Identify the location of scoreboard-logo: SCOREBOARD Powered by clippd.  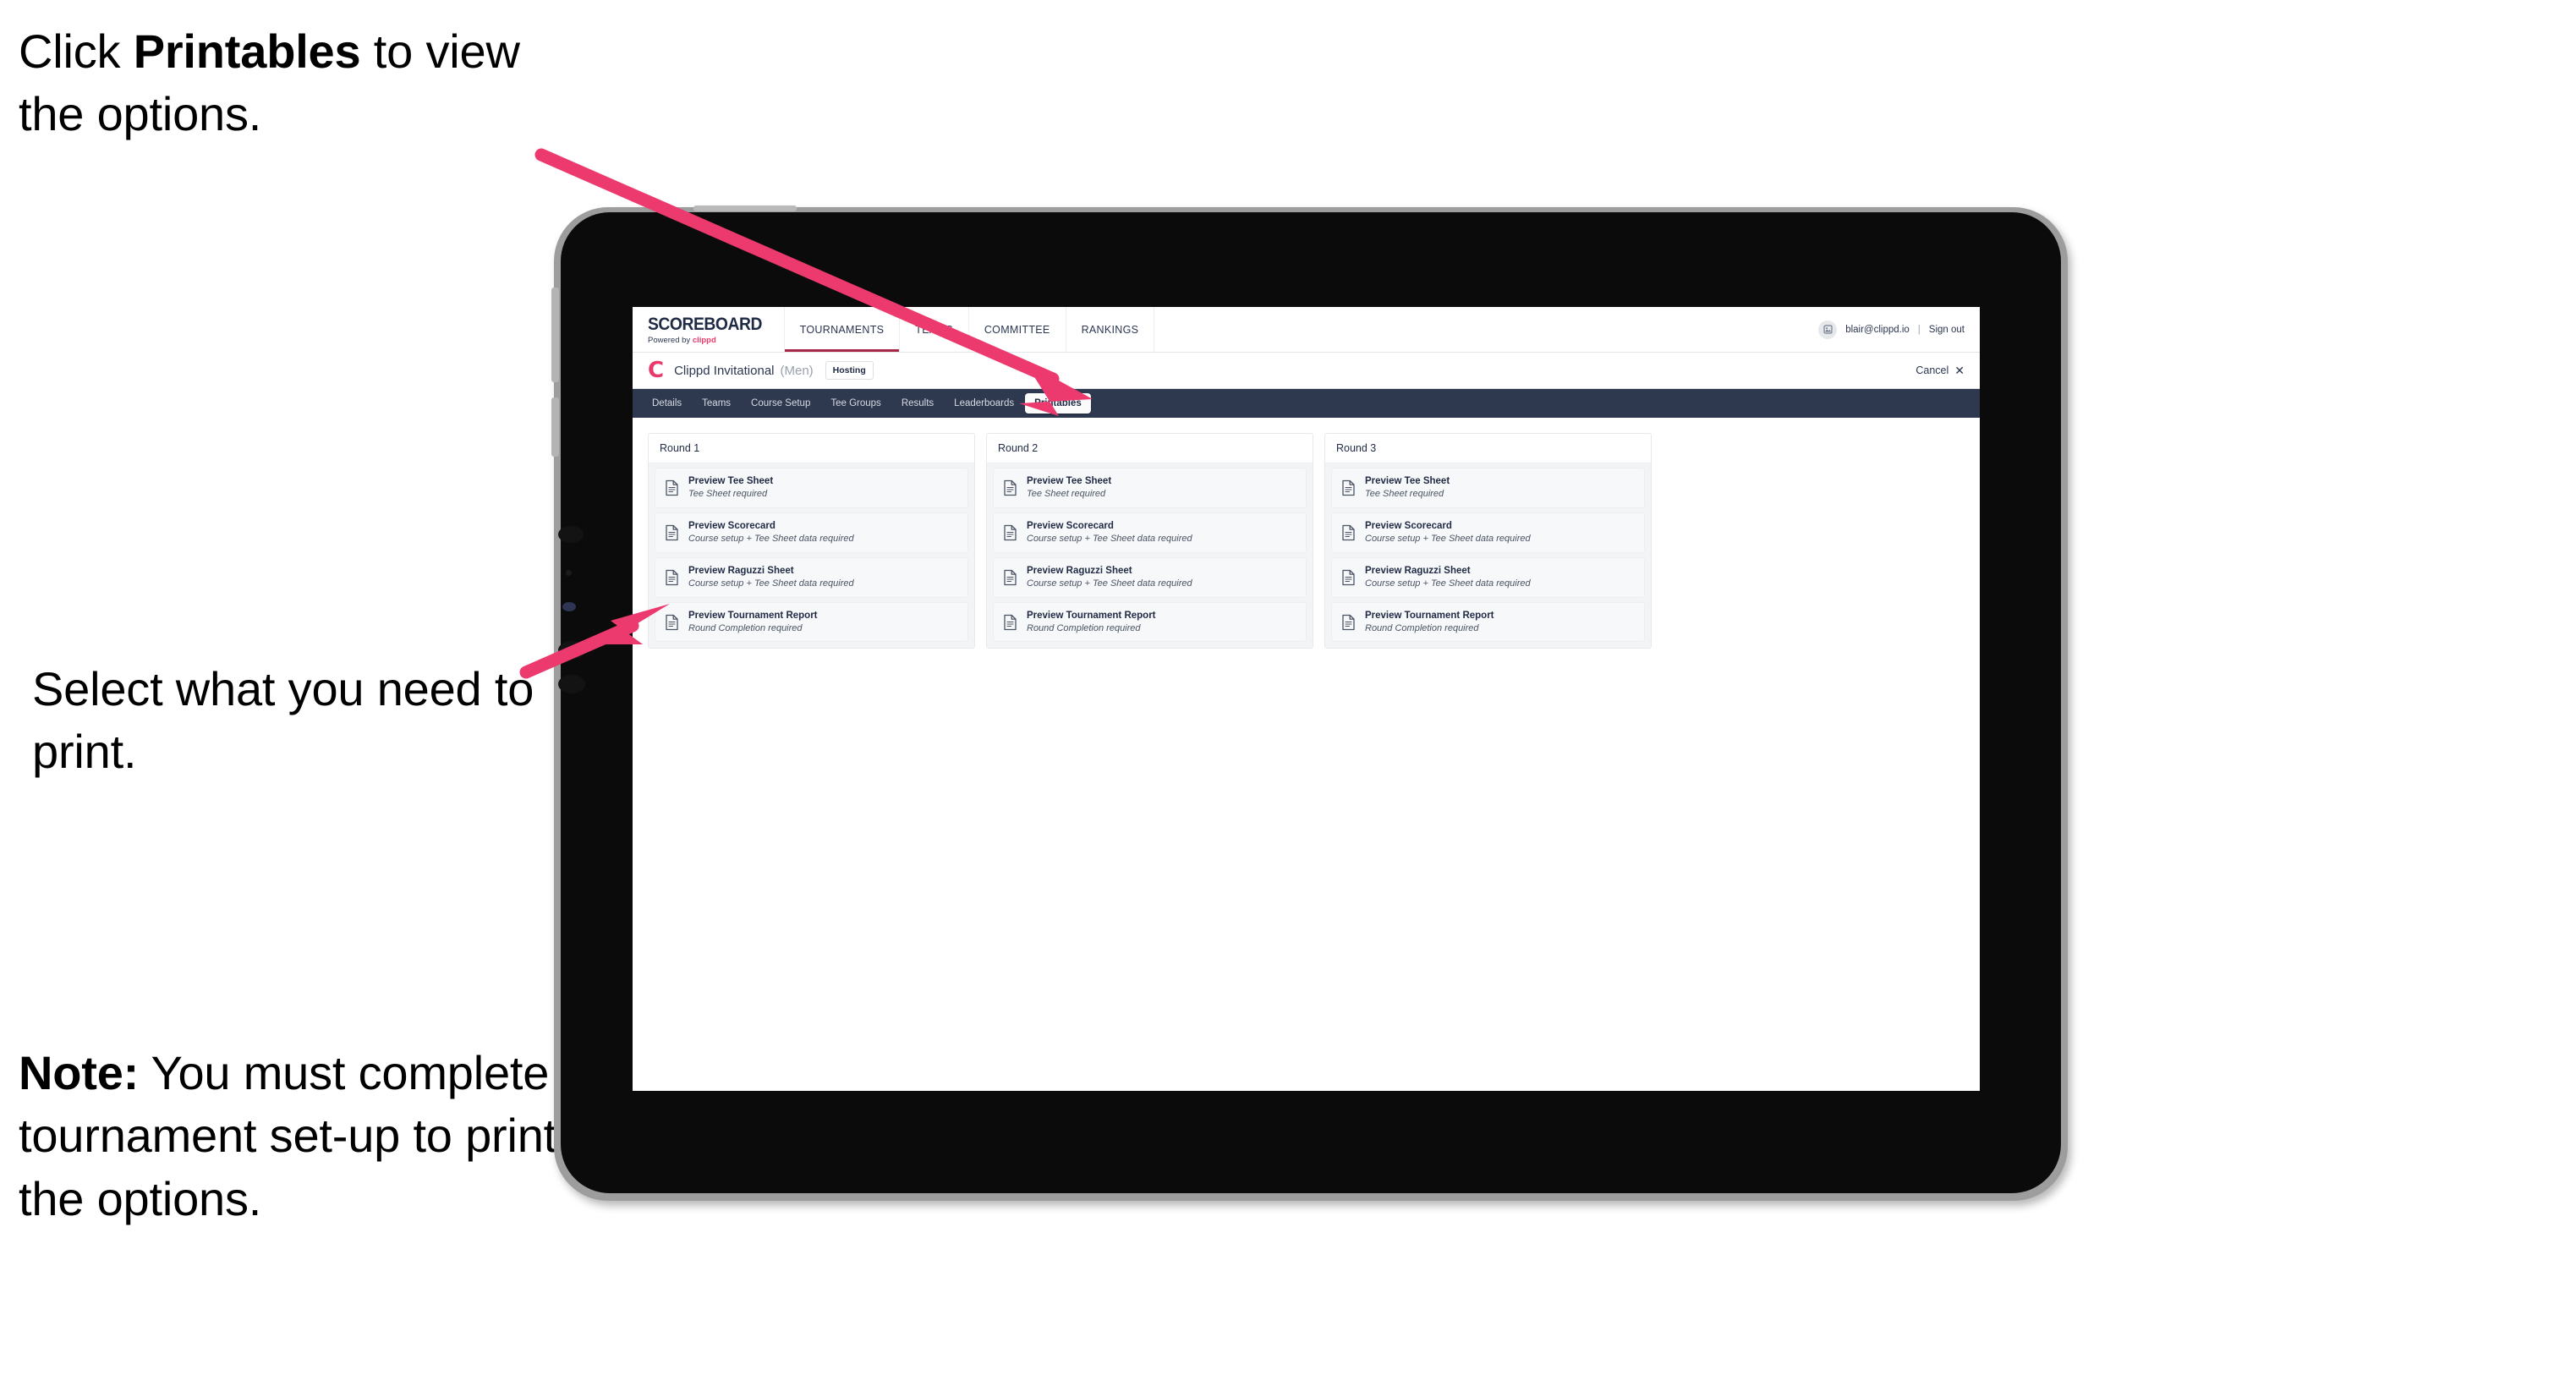
(708, 329).